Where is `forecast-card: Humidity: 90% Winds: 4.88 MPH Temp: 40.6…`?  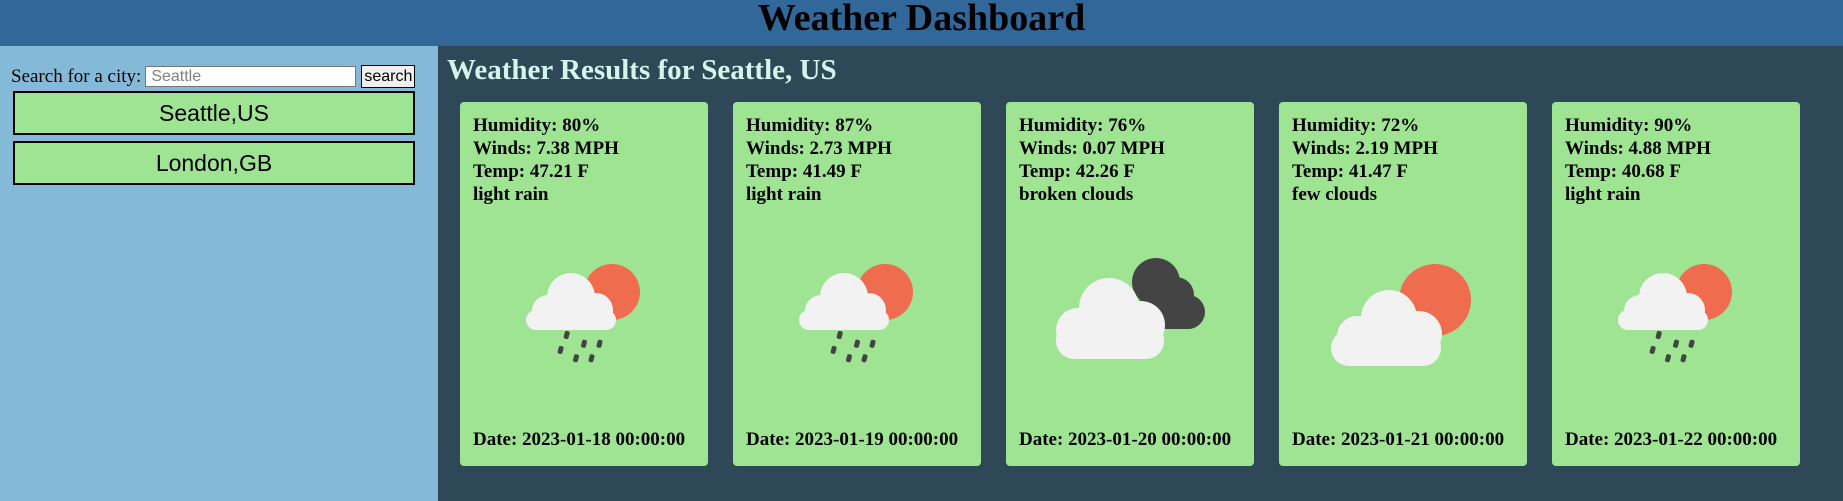
forecast-card: Humidity: 90% Winds: 4.88 MPH Temp: 40.6… is located at coordinates (1676, 284).